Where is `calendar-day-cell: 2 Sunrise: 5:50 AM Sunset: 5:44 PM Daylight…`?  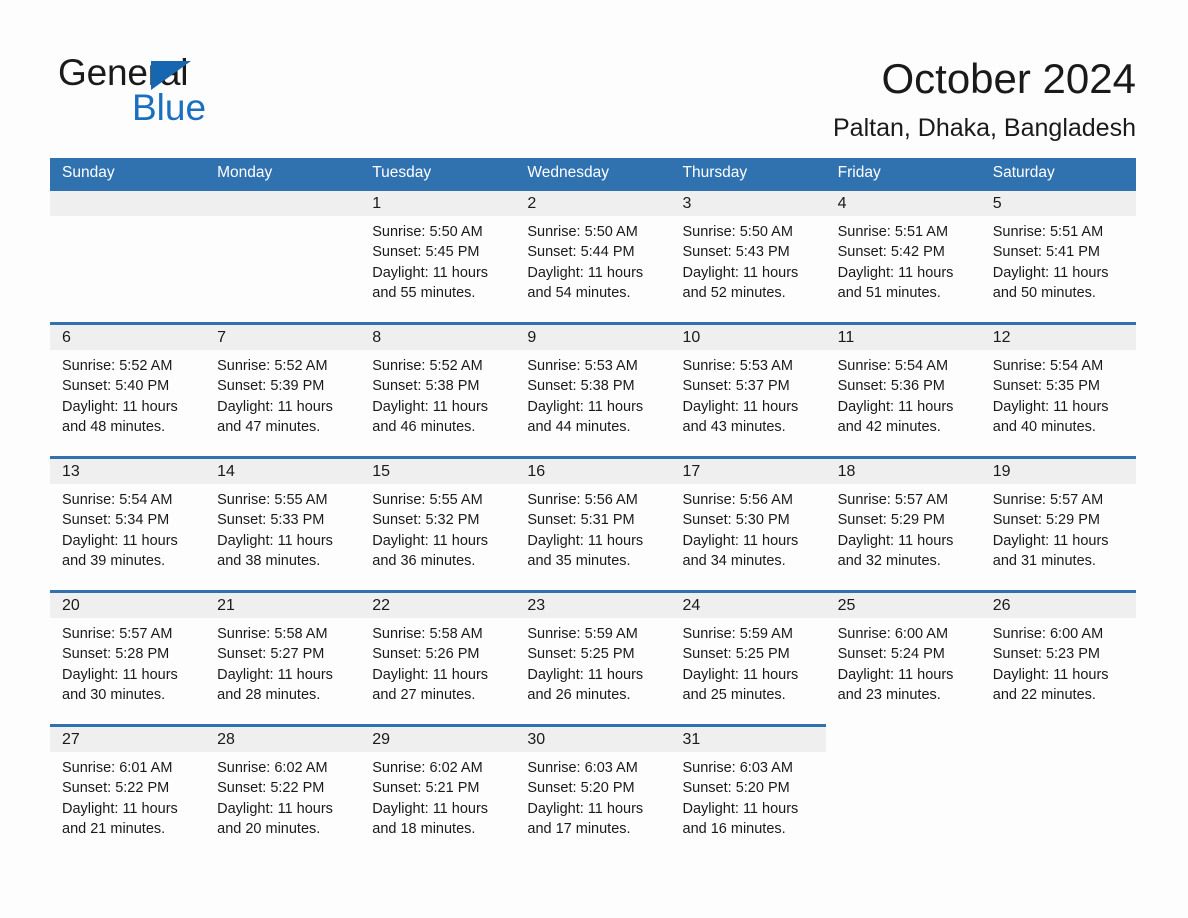 calendar-day-cell: 2 Sunrise: 5:50 AM Sunset: 5:44 PM Daylight… is located at coordinates (593, 255).